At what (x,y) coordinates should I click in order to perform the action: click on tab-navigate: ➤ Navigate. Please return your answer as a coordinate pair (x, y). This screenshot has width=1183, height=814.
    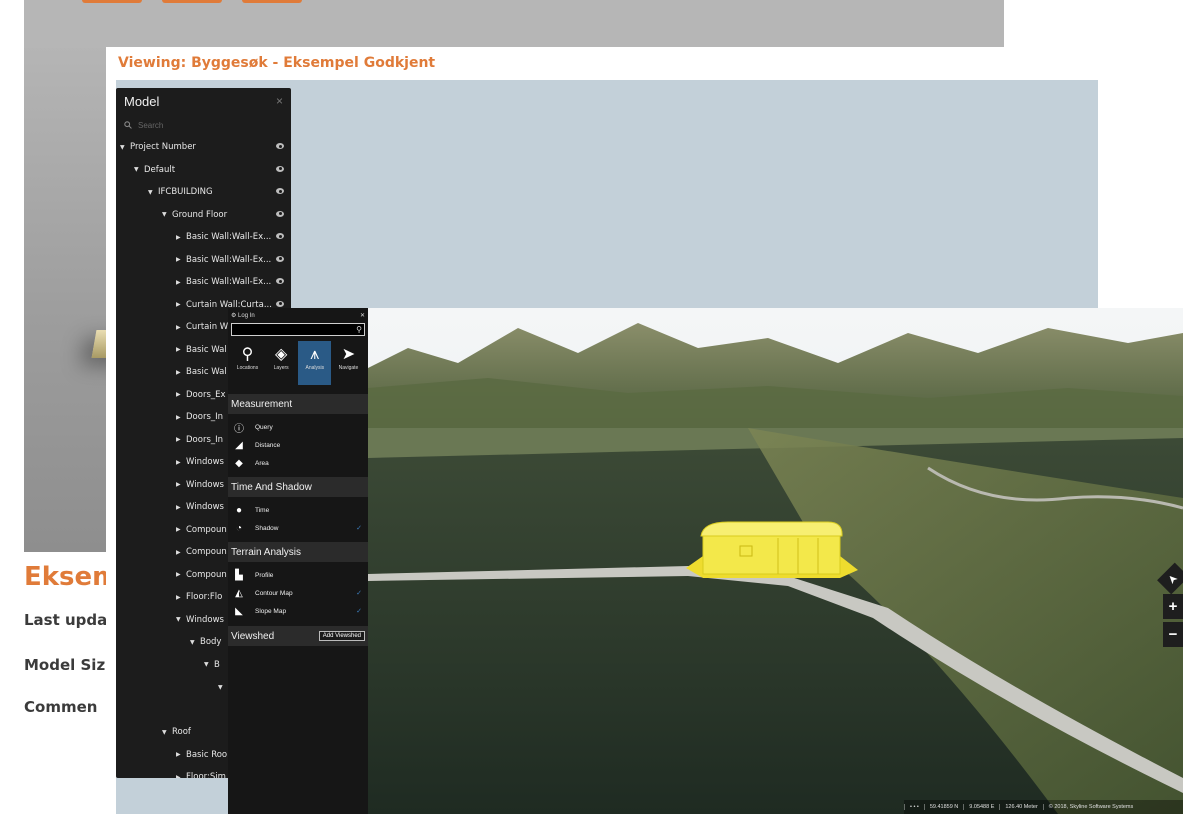
    Looking at the image, I should click on (348, 363).